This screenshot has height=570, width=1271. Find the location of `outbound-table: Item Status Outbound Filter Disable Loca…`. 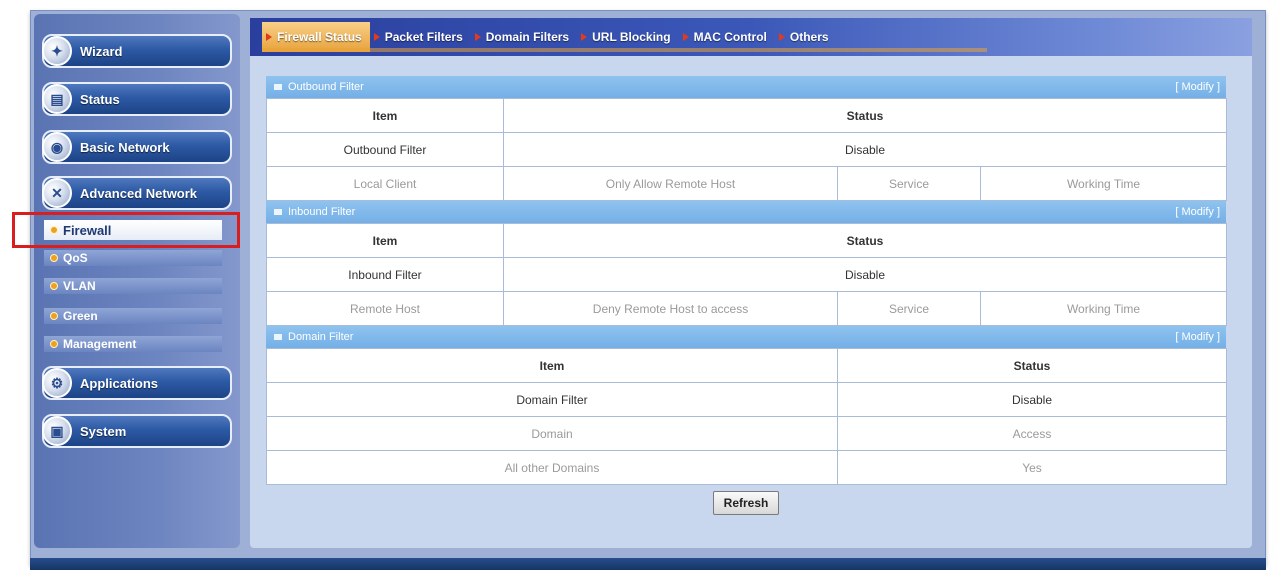

outbound-table: Item Status Outbound Filter Disable Loca… is located at coordinates (747, 149).